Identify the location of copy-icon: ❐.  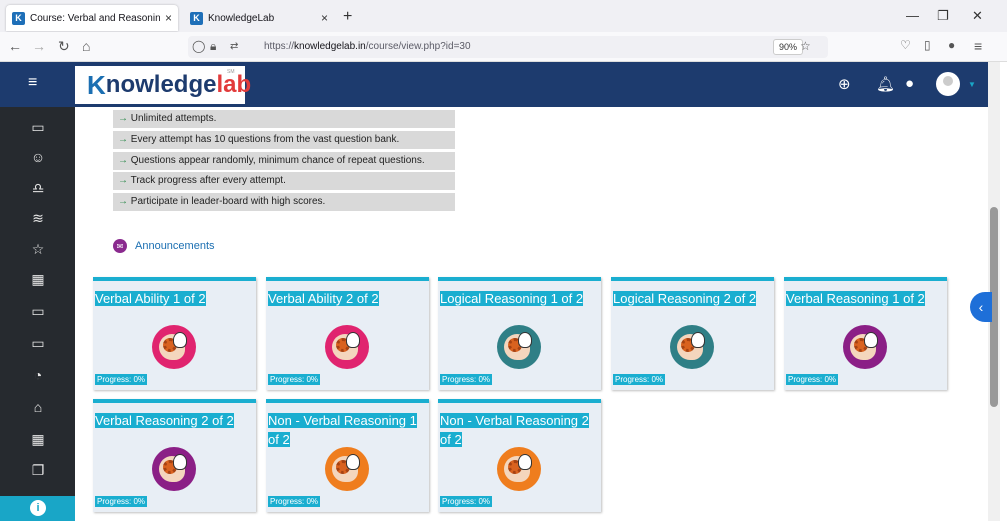
(38, 470).